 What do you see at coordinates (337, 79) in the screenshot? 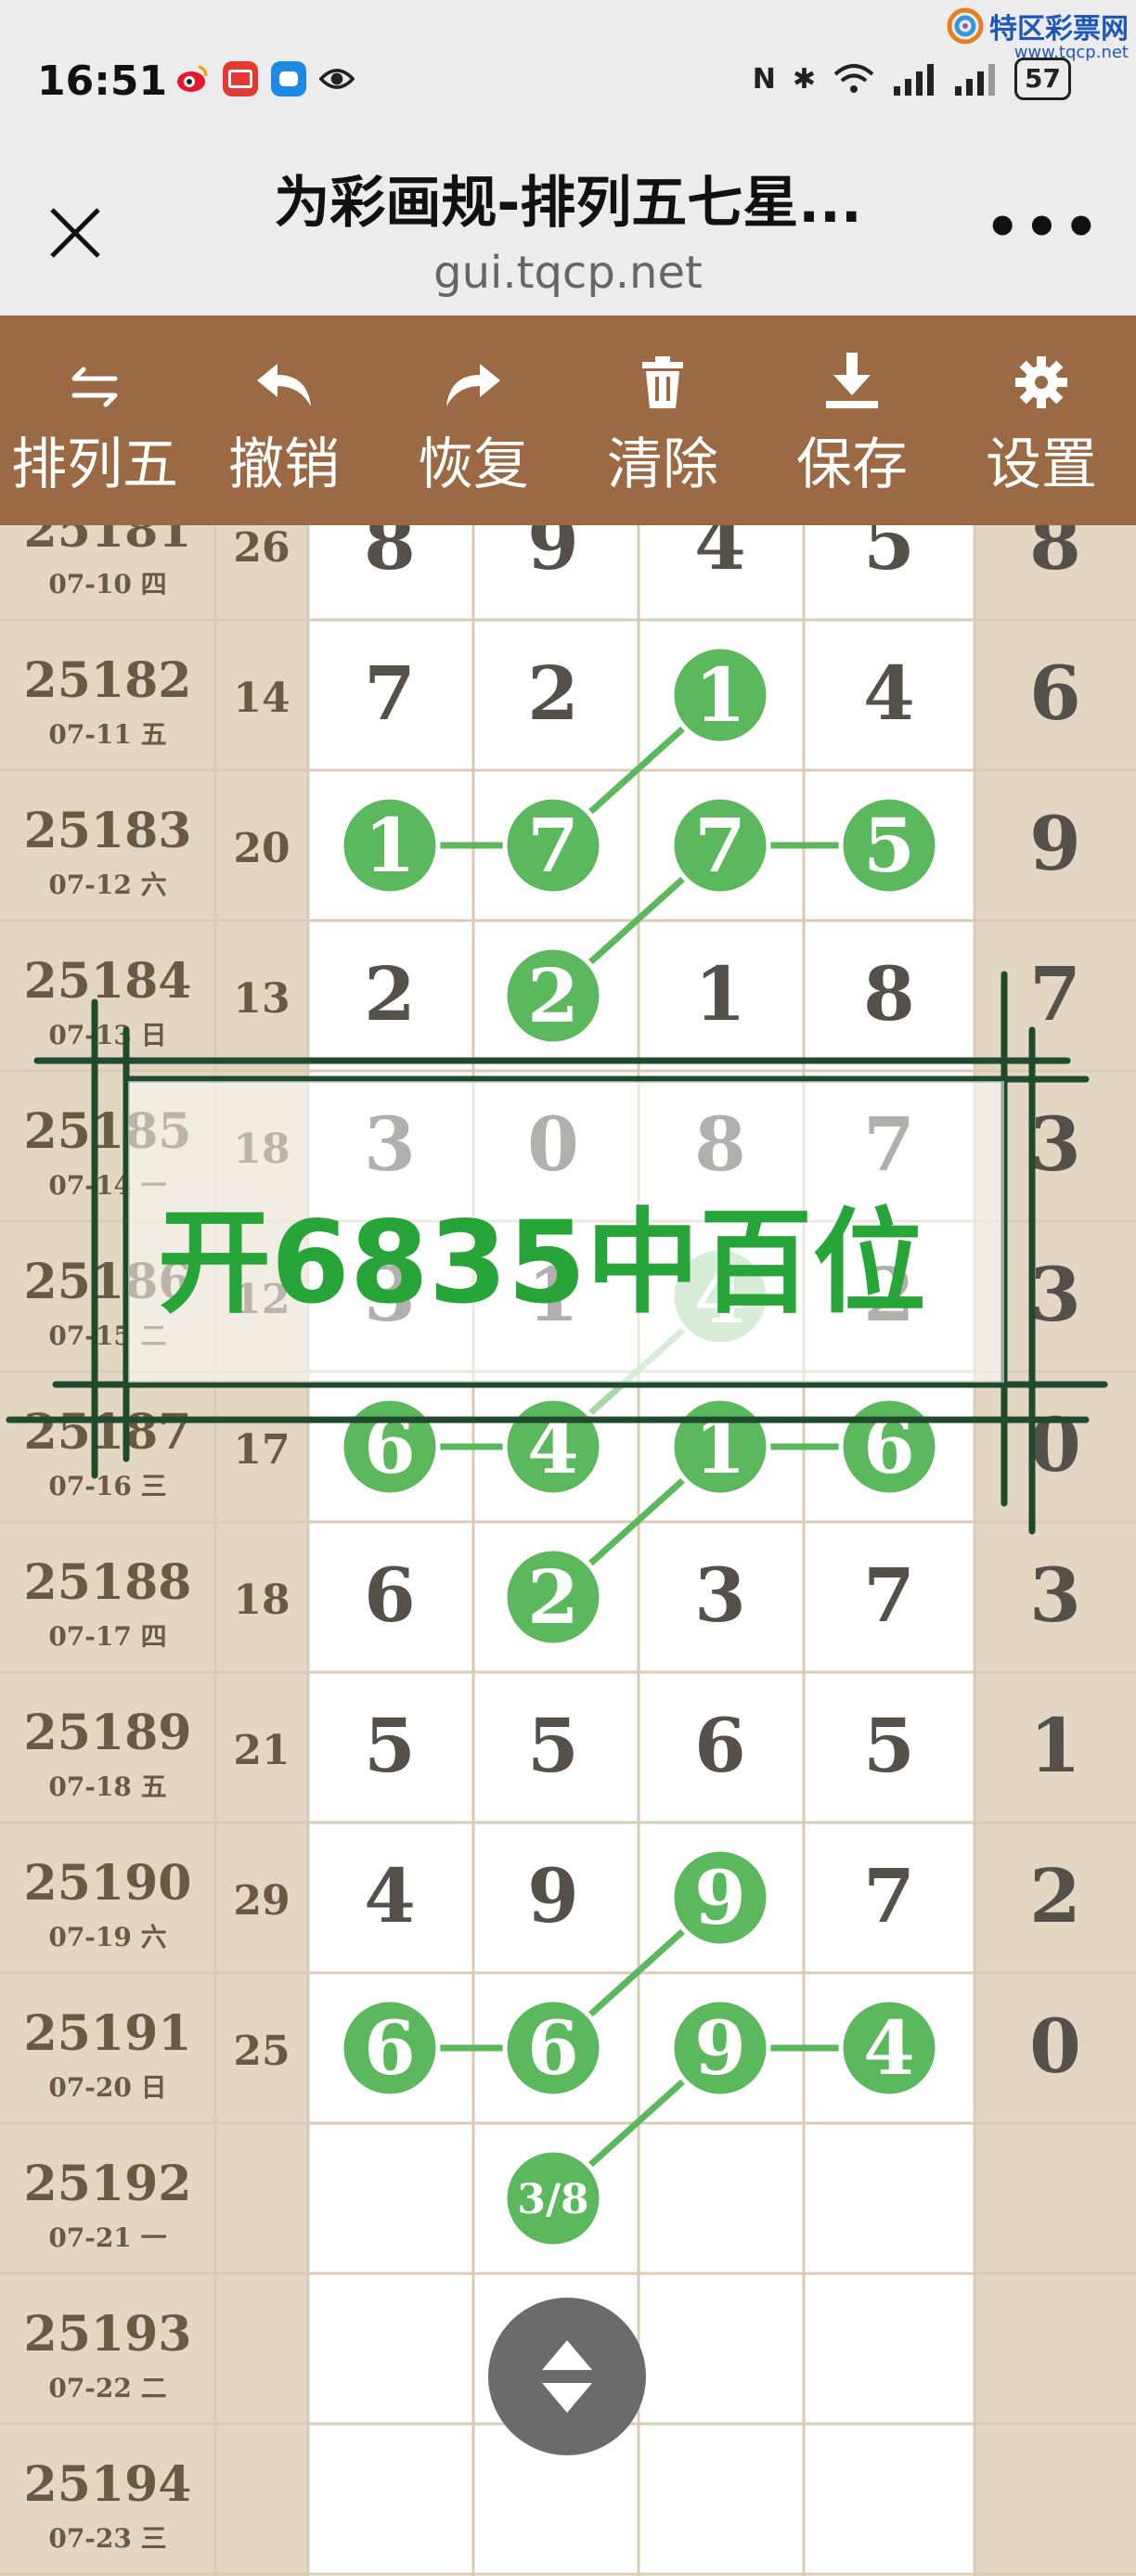
I see `eye-icon` at bounding box center [337, 79].